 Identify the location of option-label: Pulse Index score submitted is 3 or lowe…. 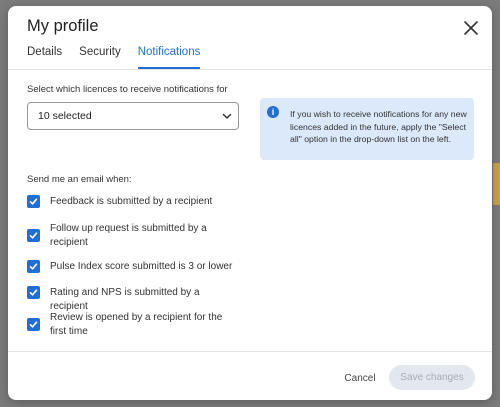
(141, 266).